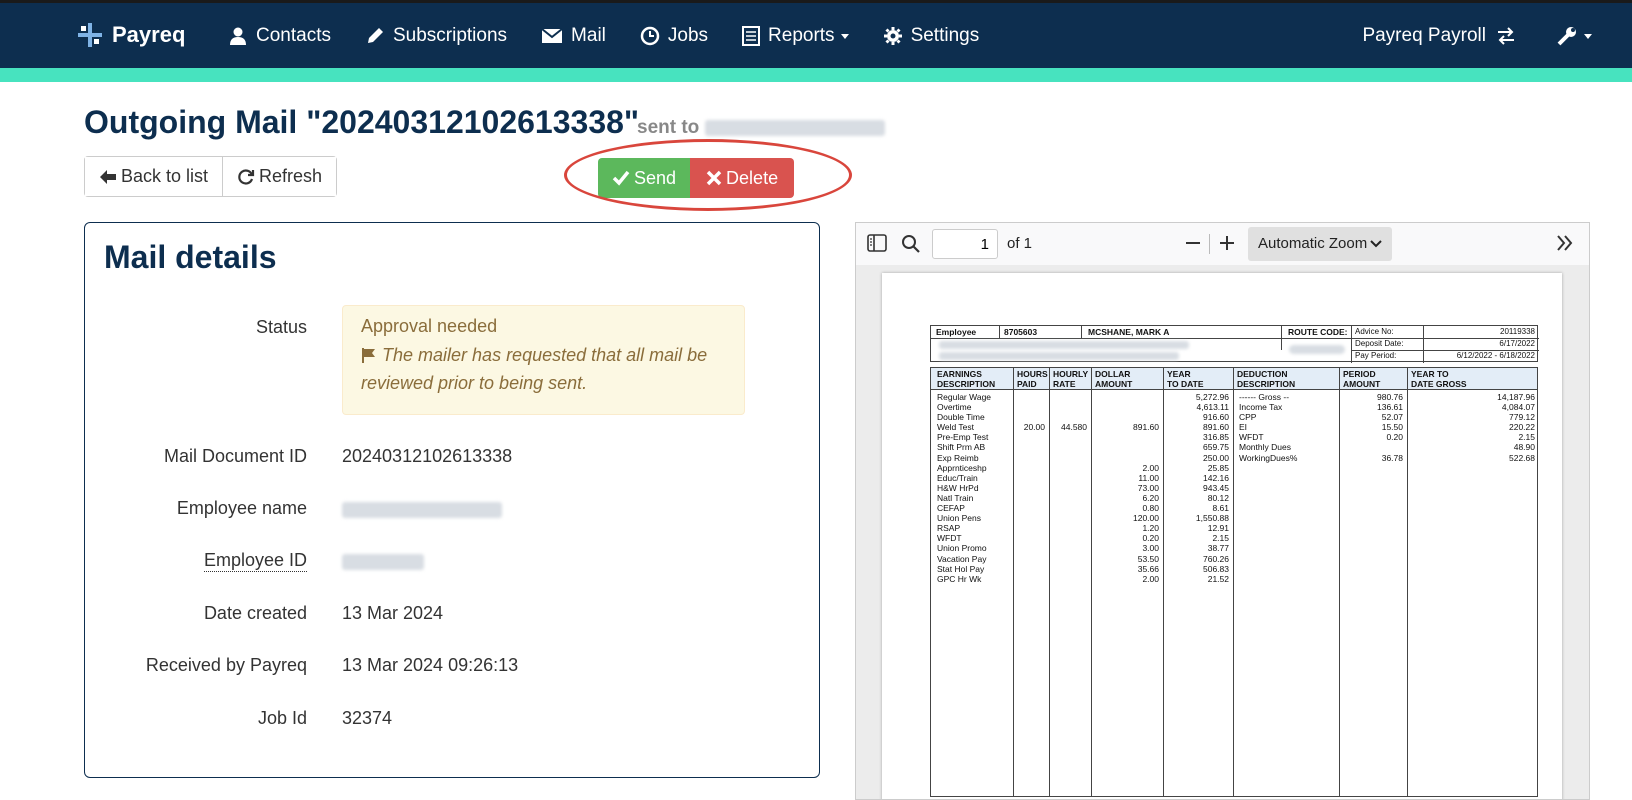  Describe the element at coordinates (911, 244) in the screenshot. I see `search-icon` at that location.